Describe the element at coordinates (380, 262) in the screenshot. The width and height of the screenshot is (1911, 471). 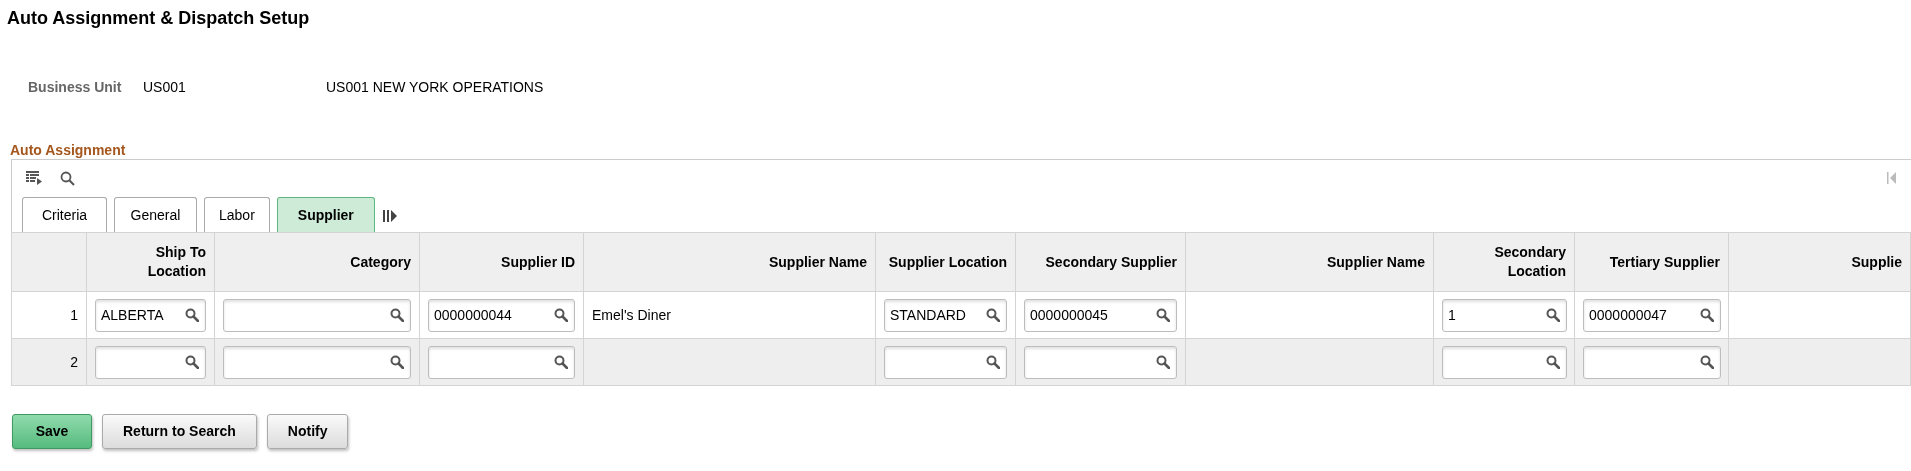
I see `column-header: Category` at that location.